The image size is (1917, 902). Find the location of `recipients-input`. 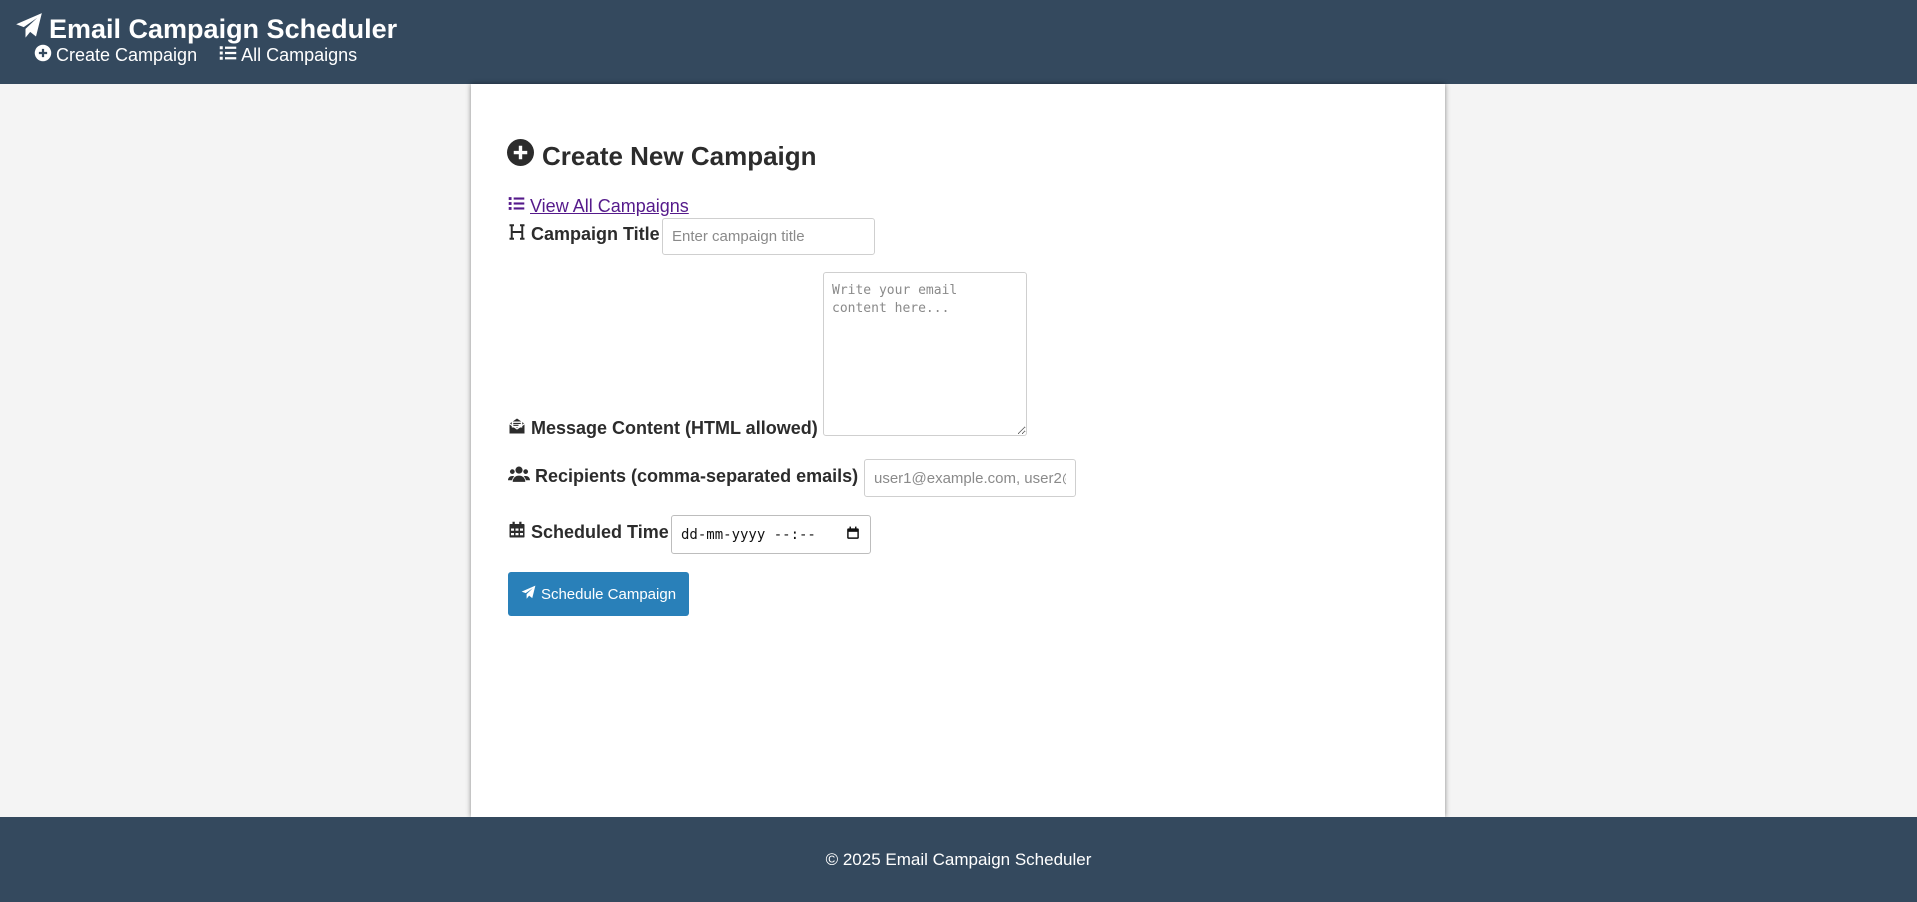

recipients-input is located at coordinates (970, 478).